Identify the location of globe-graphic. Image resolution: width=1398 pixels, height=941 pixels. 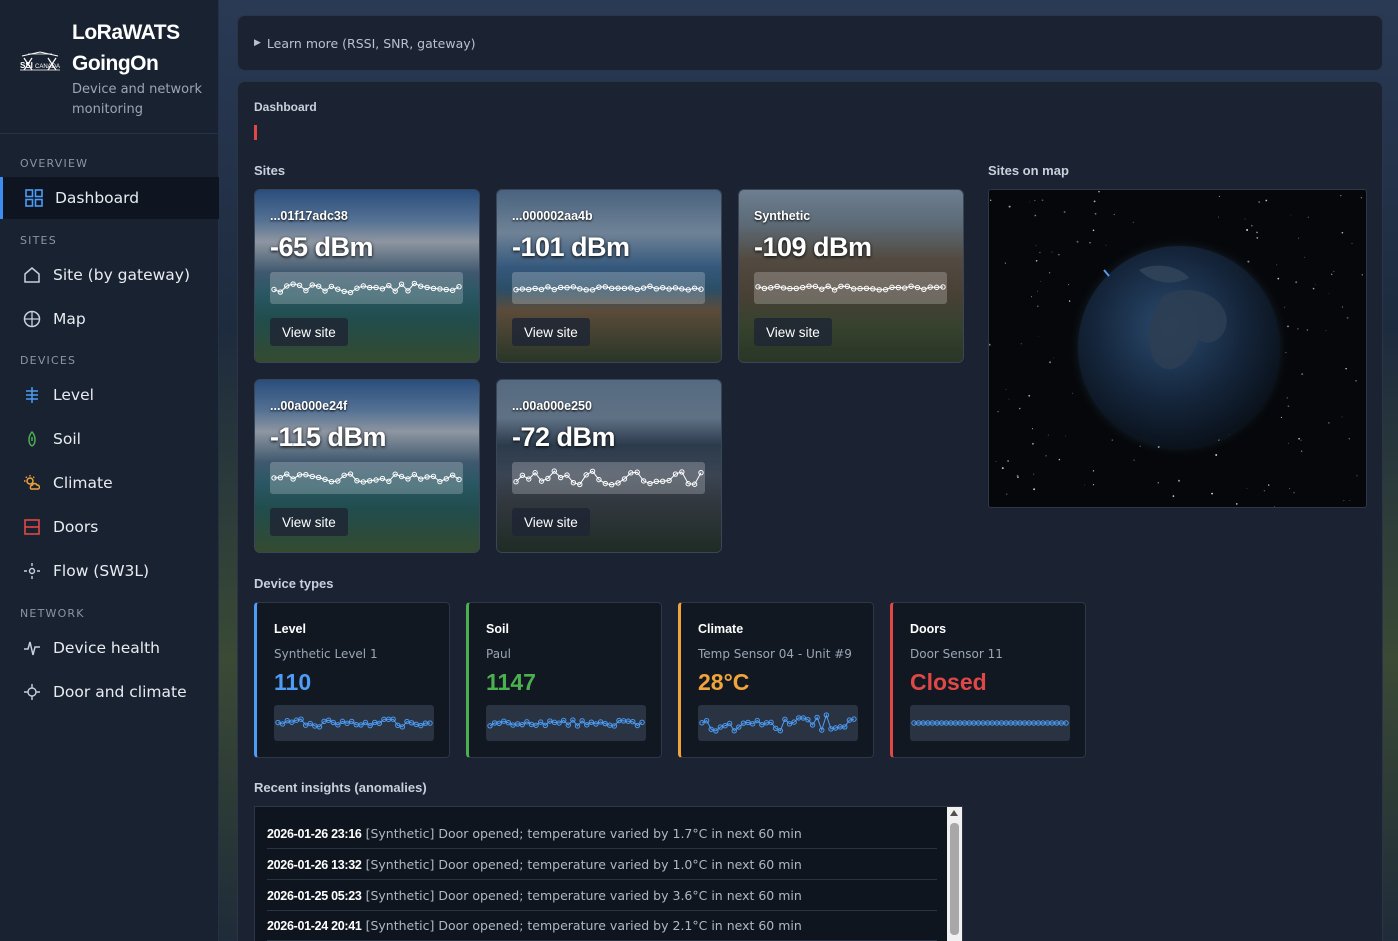
(1176, 349).